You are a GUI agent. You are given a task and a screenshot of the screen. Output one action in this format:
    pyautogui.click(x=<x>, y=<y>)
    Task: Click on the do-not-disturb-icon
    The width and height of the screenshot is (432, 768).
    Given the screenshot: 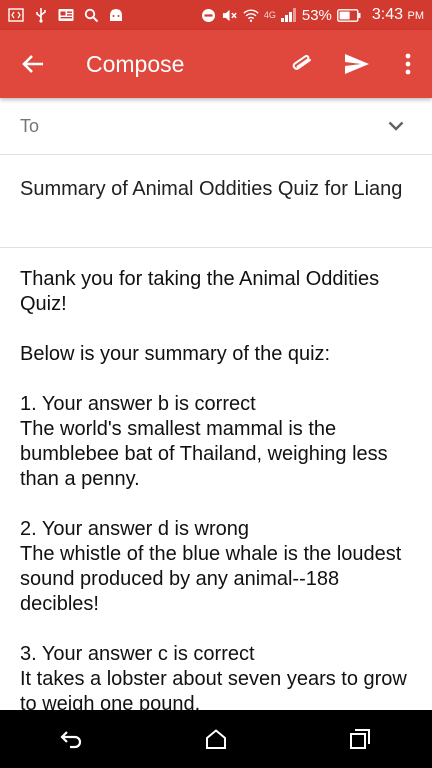 What is the action you would take?
    pyautogui.click(x=209, y=15)
    